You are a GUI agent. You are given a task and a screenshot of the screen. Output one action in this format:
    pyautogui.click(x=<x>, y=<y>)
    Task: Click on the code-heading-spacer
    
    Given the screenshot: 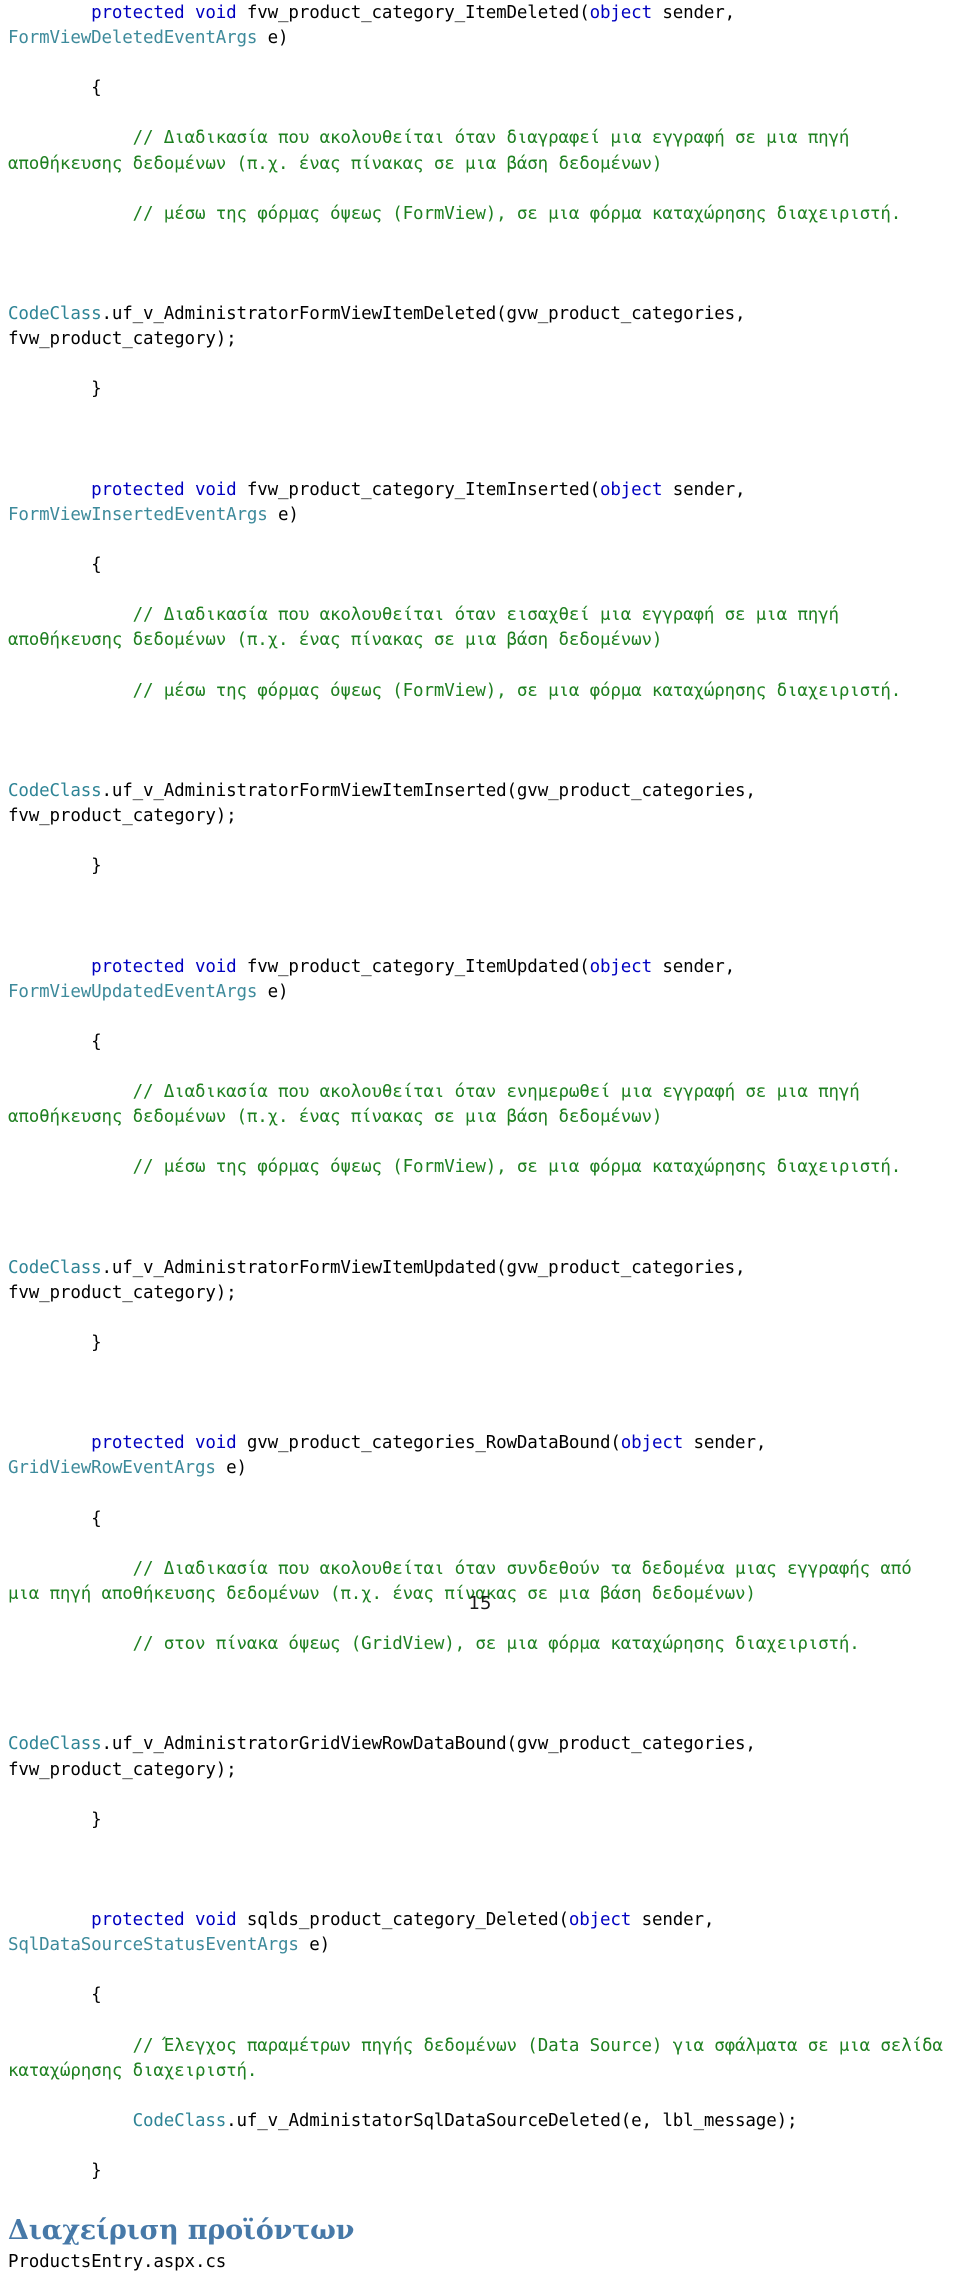 What is the action you would take?
    pyautogui.click(x=480, y=2199)
    